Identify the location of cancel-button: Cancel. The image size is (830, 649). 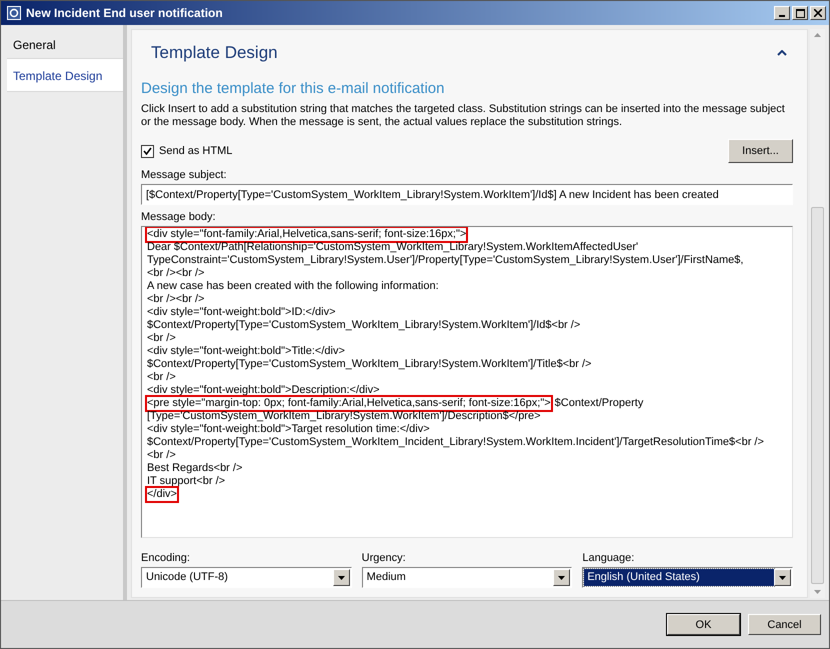
(784, 624).